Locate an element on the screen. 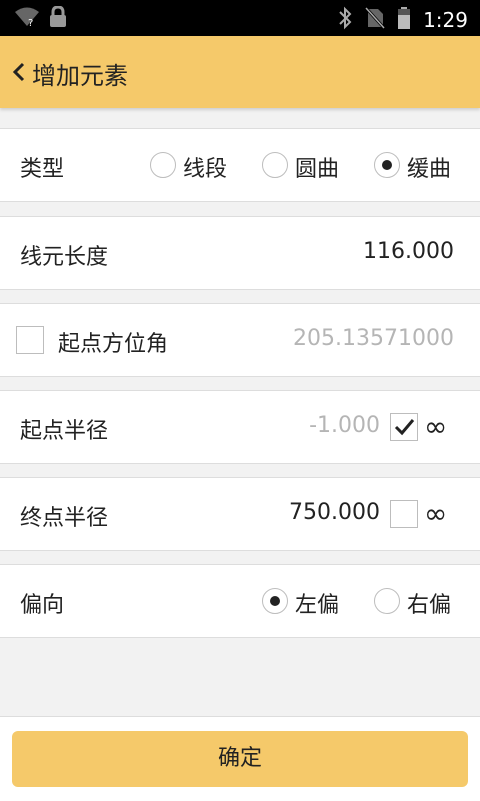 This screenshot has height=801, width=480. start-radius-input: -1.000 is located at coordinates (344, 425).